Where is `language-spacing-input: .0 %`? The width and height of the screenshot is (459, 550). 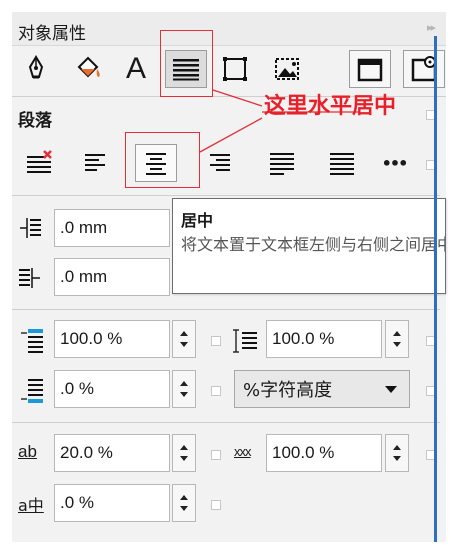 language-spacing-input: .0 % is located at coordinates (112, 503).